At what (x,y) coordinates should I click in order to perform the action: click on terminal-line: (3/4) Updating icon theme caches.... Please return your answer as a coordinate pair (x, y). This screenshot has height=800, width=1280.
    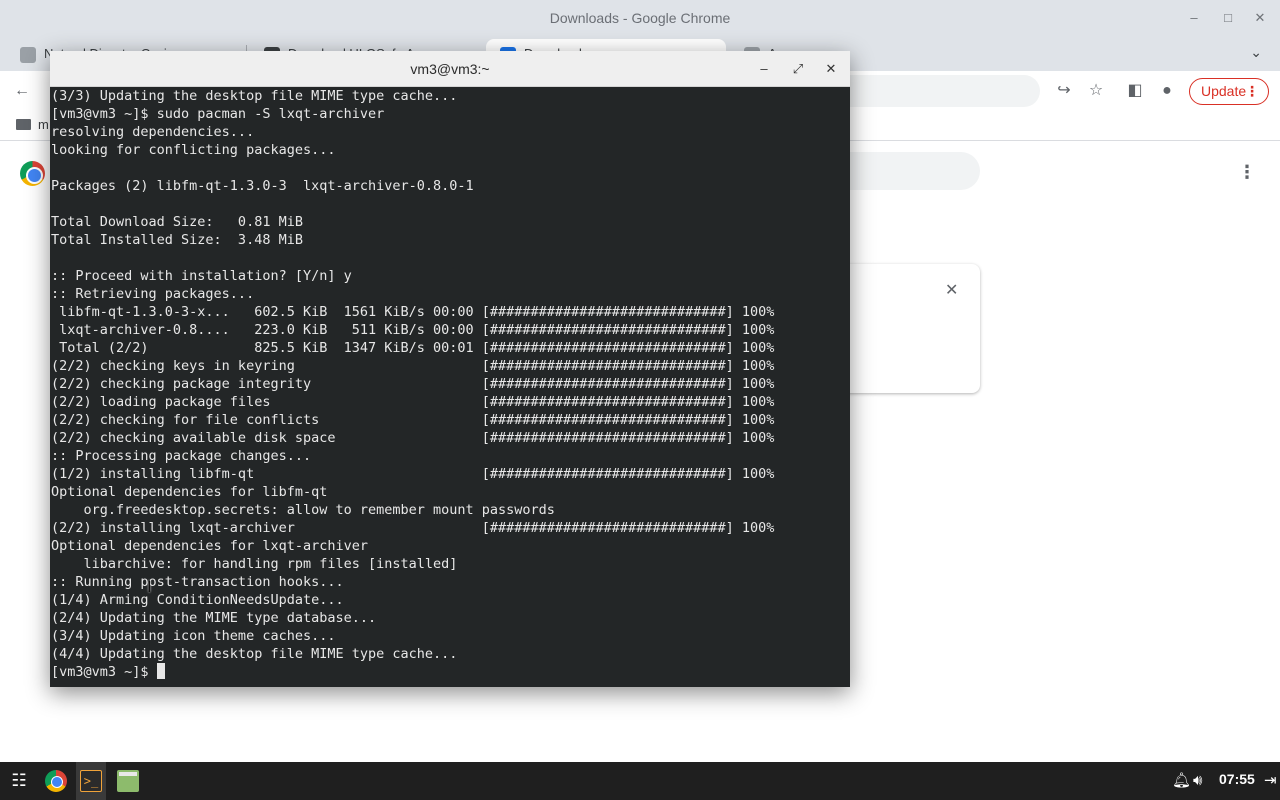
    Looking at the image, I should click on (193, 636).